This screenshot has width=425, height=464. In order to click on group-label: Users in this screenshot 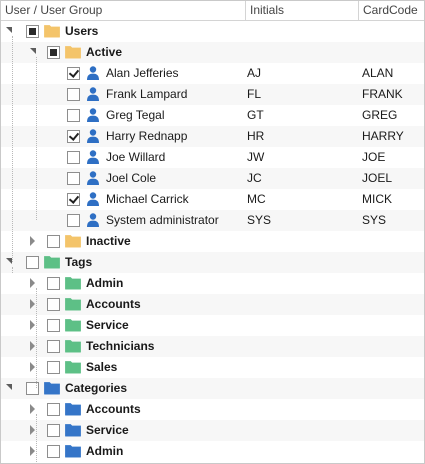, I will do `click(82, 31)`.